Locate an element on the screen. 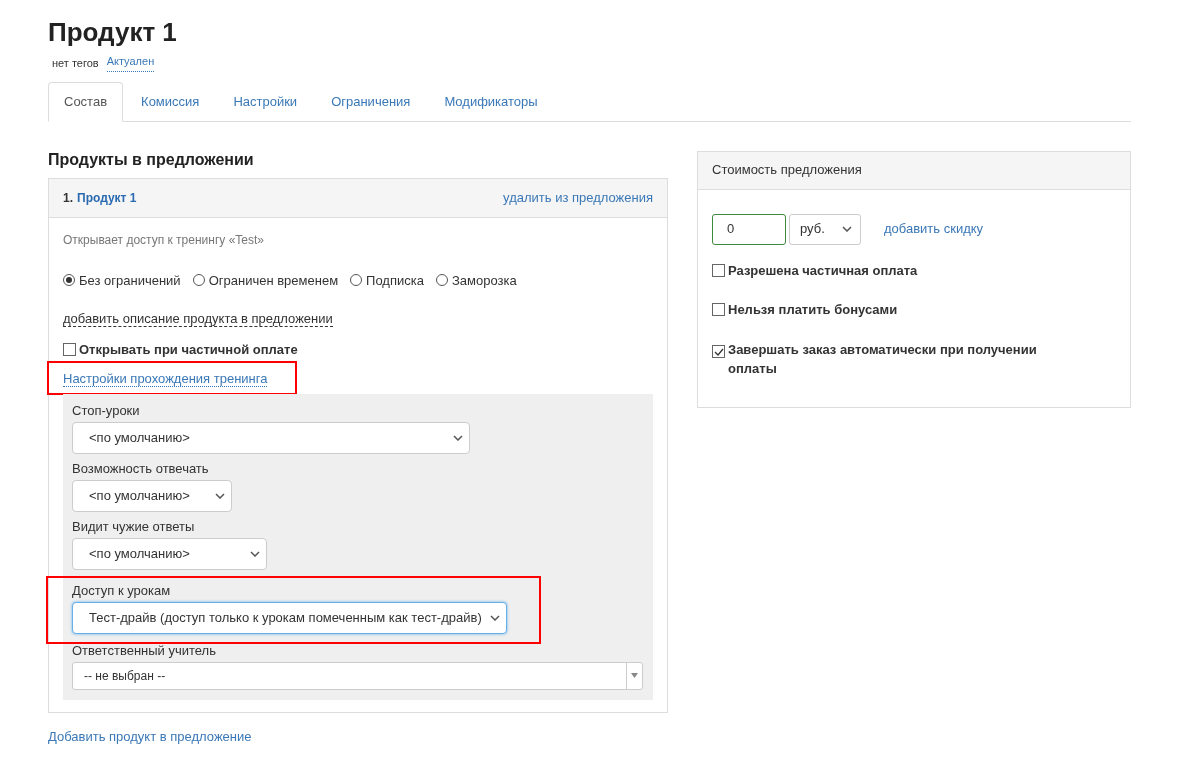 The height and width of the screenshot is (757, 1200). status-link: Актуален is located at coordinates (130, 63).